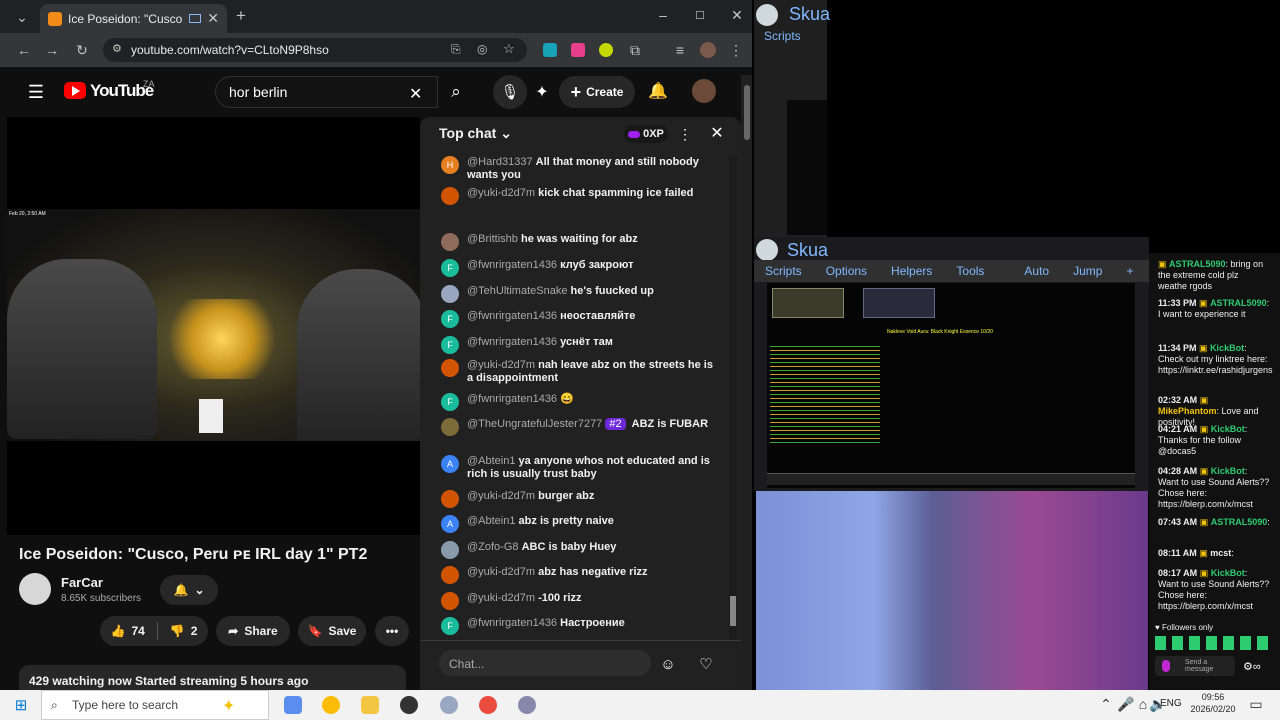 The height and width of the screenshot is (720, 1280). I want to click on skua-menu-scripts: Scripts, so click(783, 271).